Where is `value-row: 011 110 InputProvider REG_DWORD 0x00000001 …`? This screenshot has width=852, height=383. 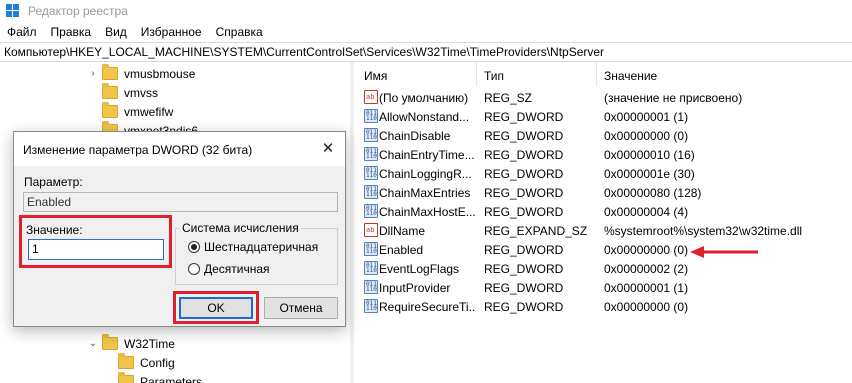
value-row: 011 110 InputProvider REG_DWORD 0x00000001 … is located at coordinates (603, 287).